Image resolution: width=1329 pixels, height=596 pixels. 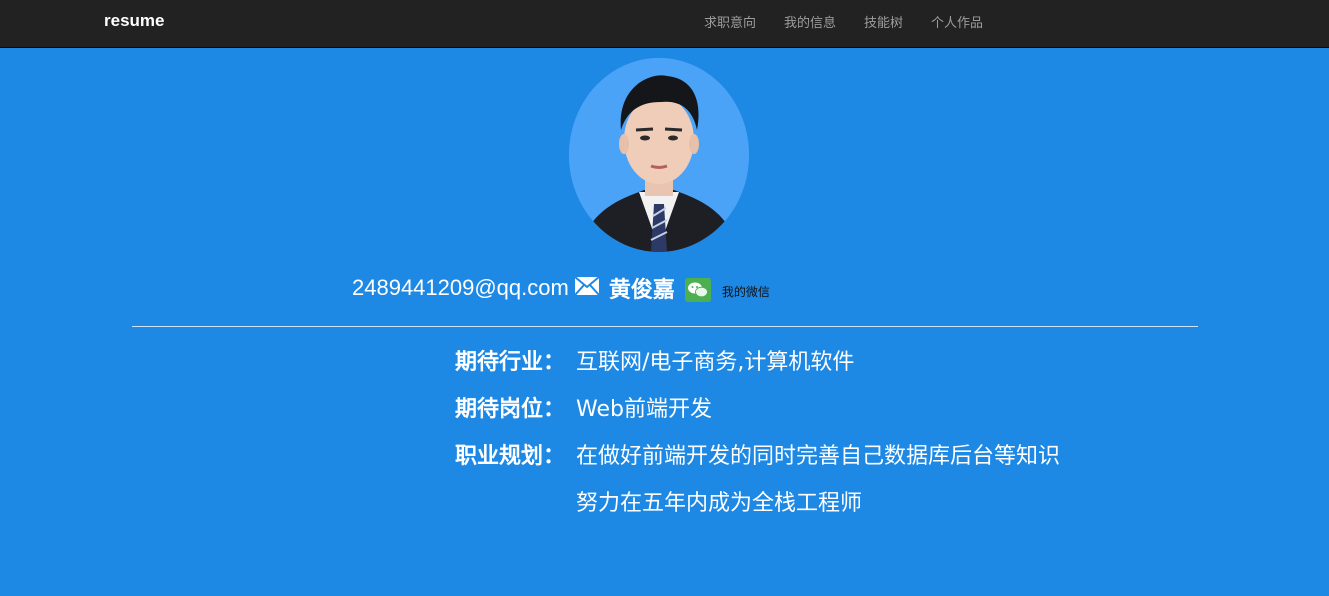 What do you see at coordinates (644, 409) in the screenshot?
I see `position-value: Web前端开发` at bounding box center [644, 409].